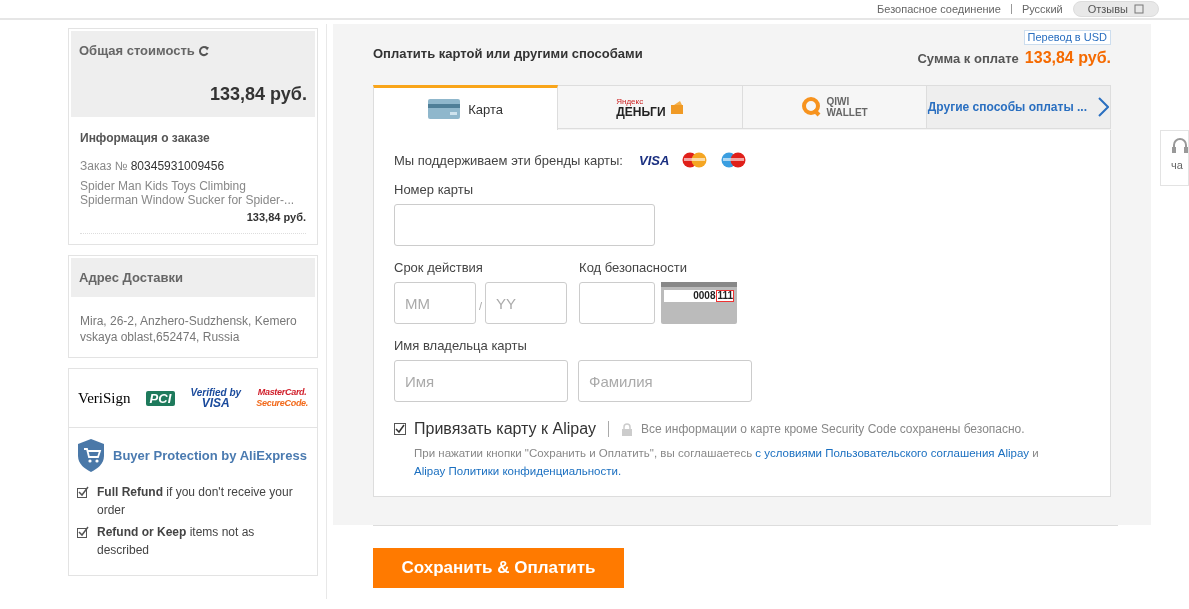  Describe the element at coordinates (650, 107) in the screenshot. I see `yandex-money-tab: Яндекс ДЕНЬГИ` at that location.